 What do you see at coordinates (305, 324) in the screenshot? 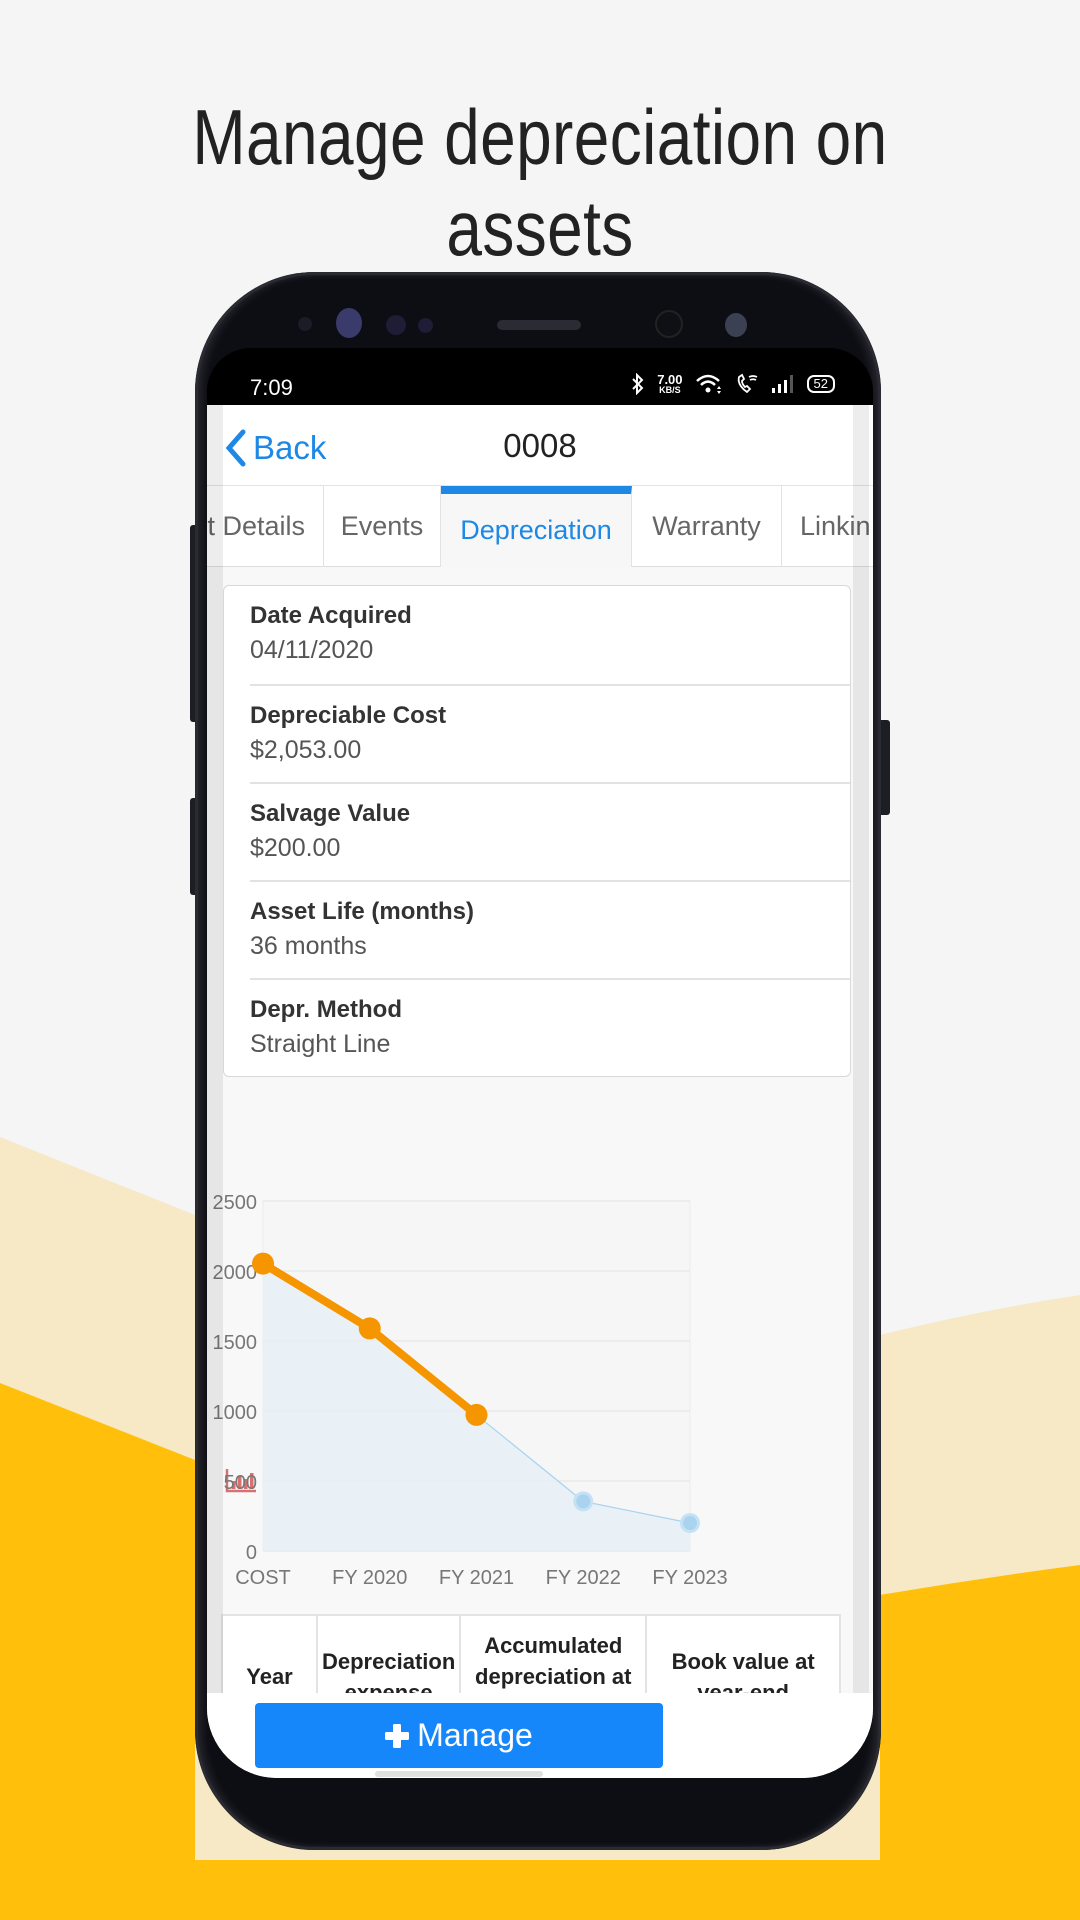
I see `sensor-dot` at bounding box center [305, 324].